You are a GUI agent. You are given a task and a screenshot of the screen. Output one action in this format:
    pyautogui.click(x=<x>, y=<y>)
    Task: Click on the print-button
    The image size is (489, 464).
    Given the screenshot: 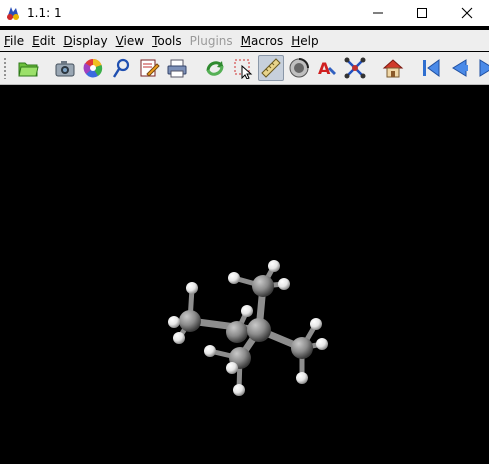 What is the action you would take?
    pyautogui.click(x=177, y=68)
    